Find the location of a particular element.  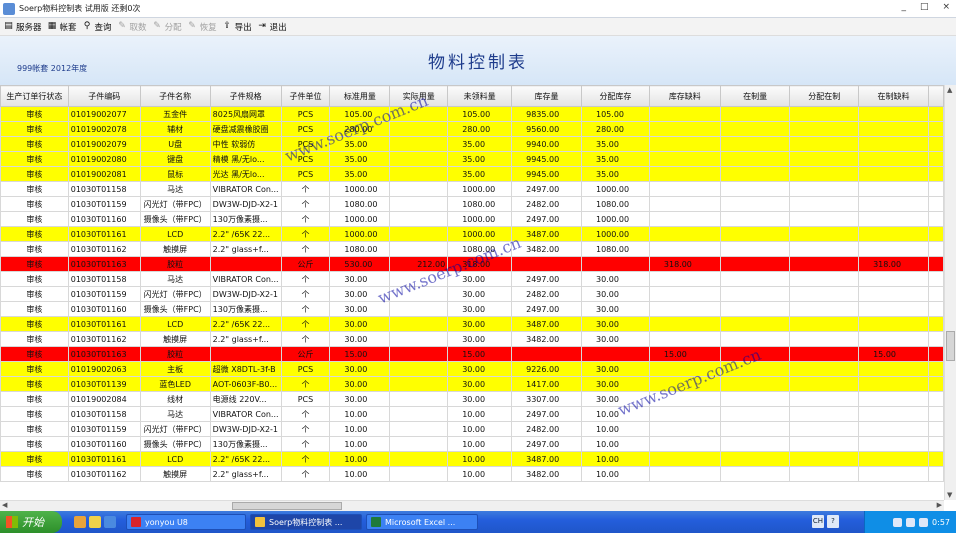

table-cell: LCD is located at coordinates (175, 459).